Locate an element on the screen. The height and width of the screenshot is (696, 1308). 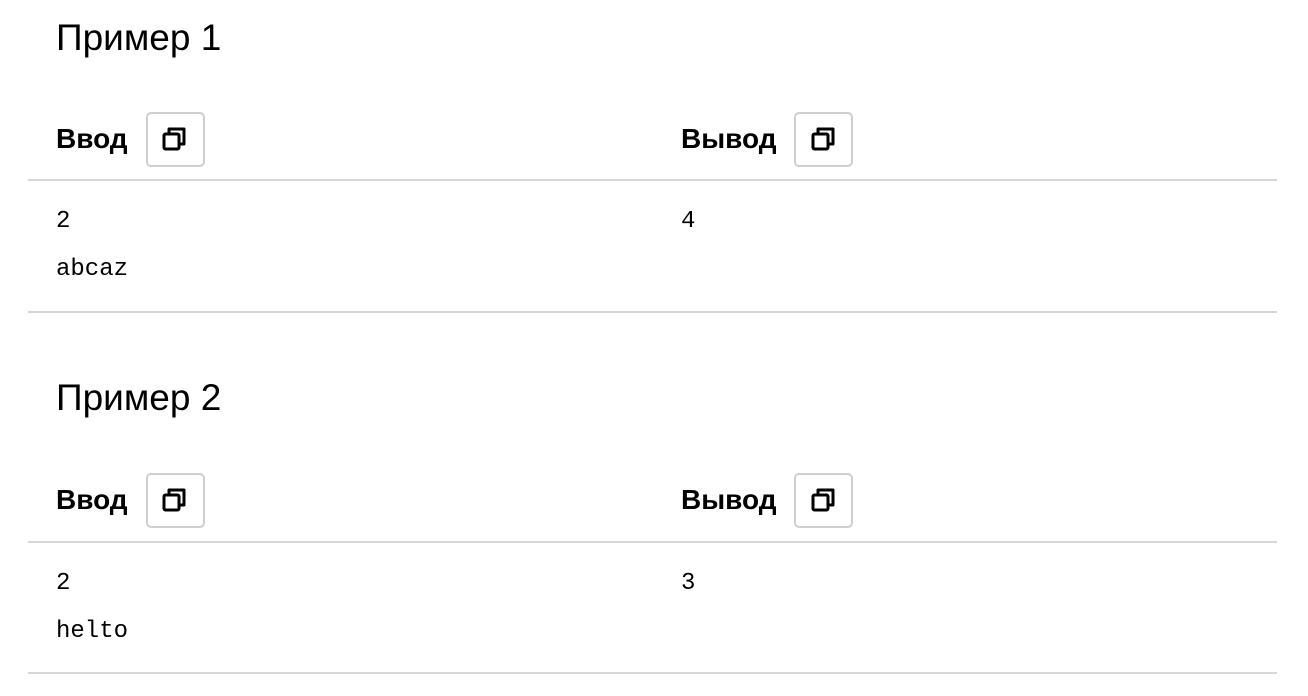
output-data: 3 is located at coordinates (688, 584).